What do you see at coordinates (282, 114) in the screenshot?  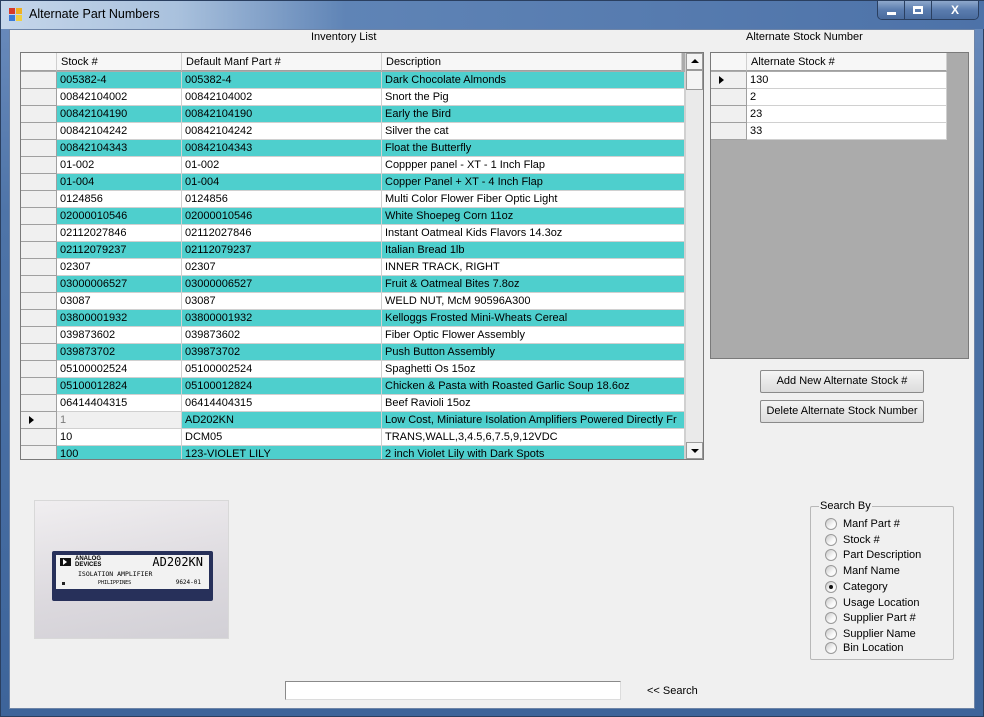 I see `cell-manf-part: 00842104190` at bounding box center [282, 114].